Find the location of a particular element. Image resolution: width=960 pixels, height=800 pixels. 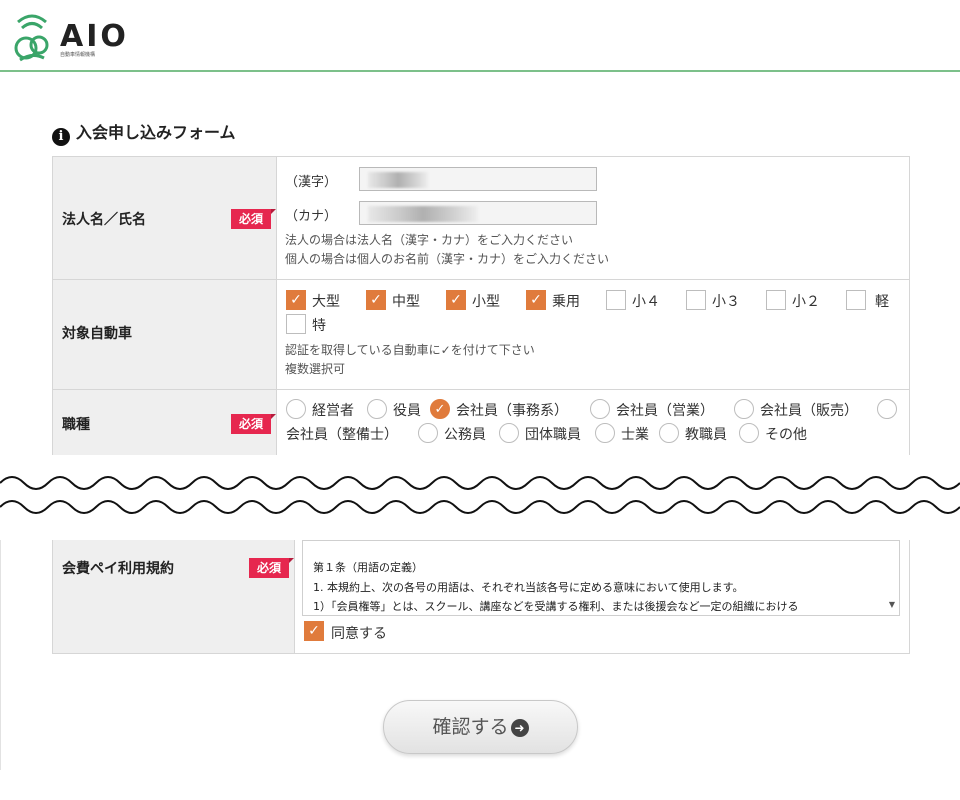

job-radio-retail is located at coordinates (744, 409).